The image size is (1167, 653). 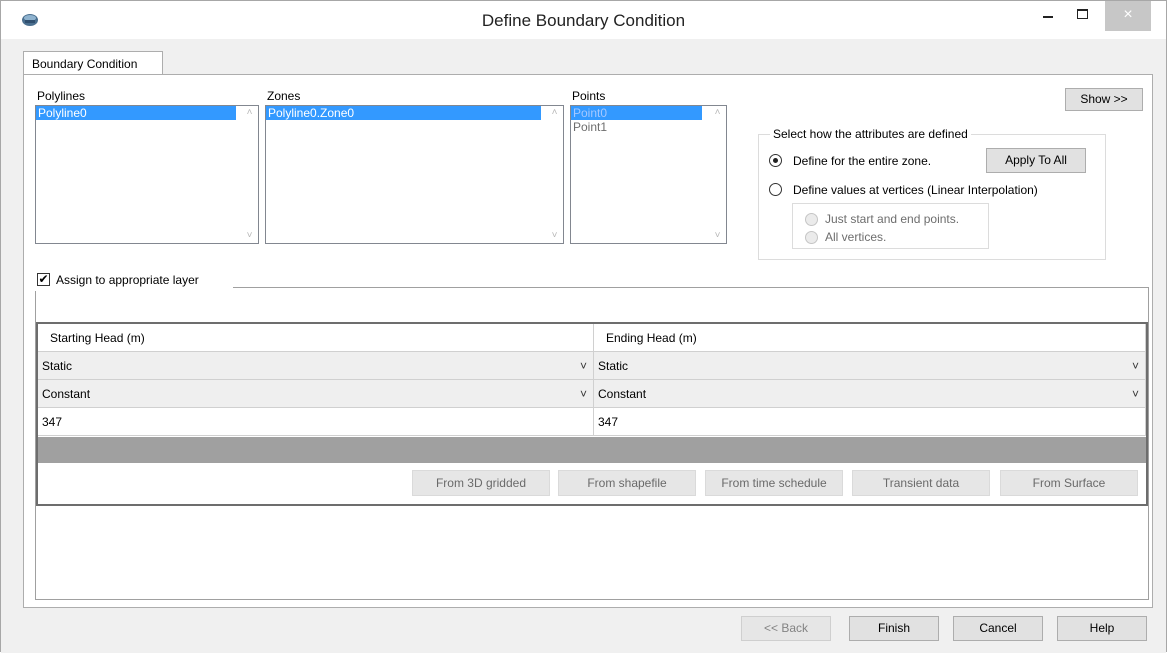 I want to click on polylines-list: Polyline0 ˄ ˅, so click(x=147, y=174).